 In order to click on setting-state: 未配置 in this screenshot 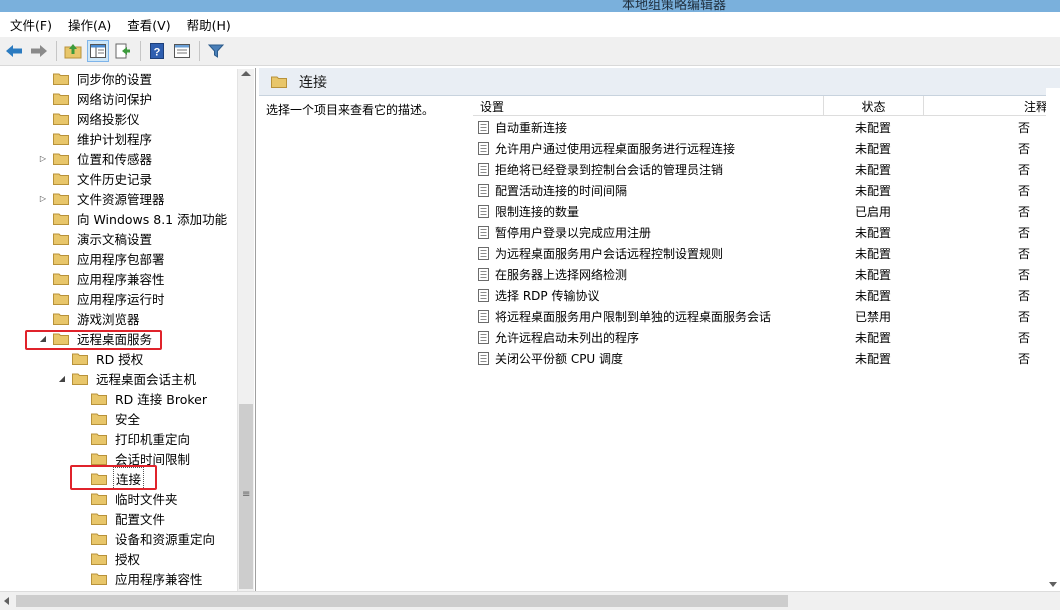, I will do `click(873, 254)`.